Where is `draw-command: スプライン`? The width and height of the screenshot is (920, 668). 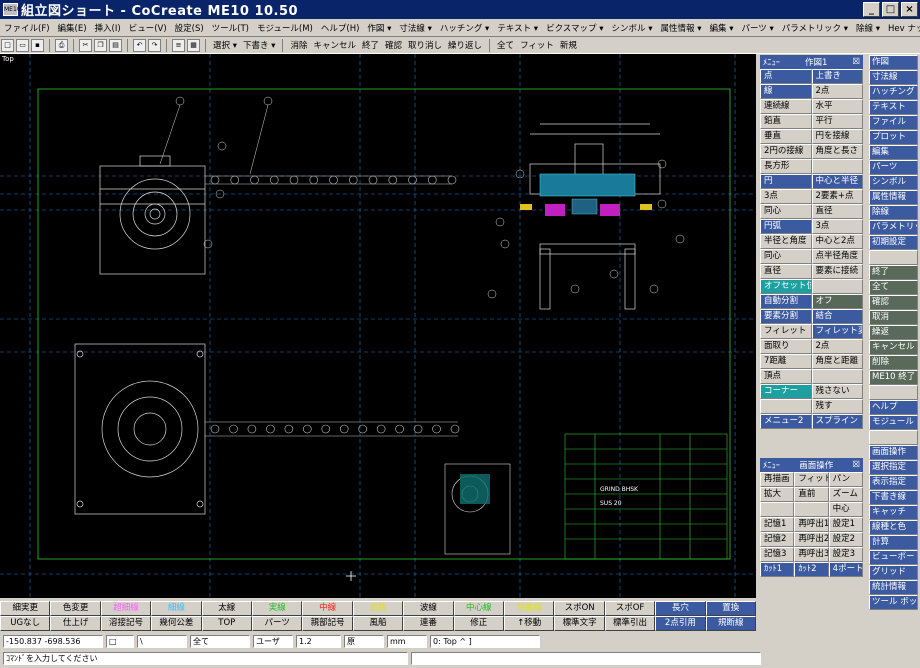
draw-command: スプライン is located at coordinates (837, 421).